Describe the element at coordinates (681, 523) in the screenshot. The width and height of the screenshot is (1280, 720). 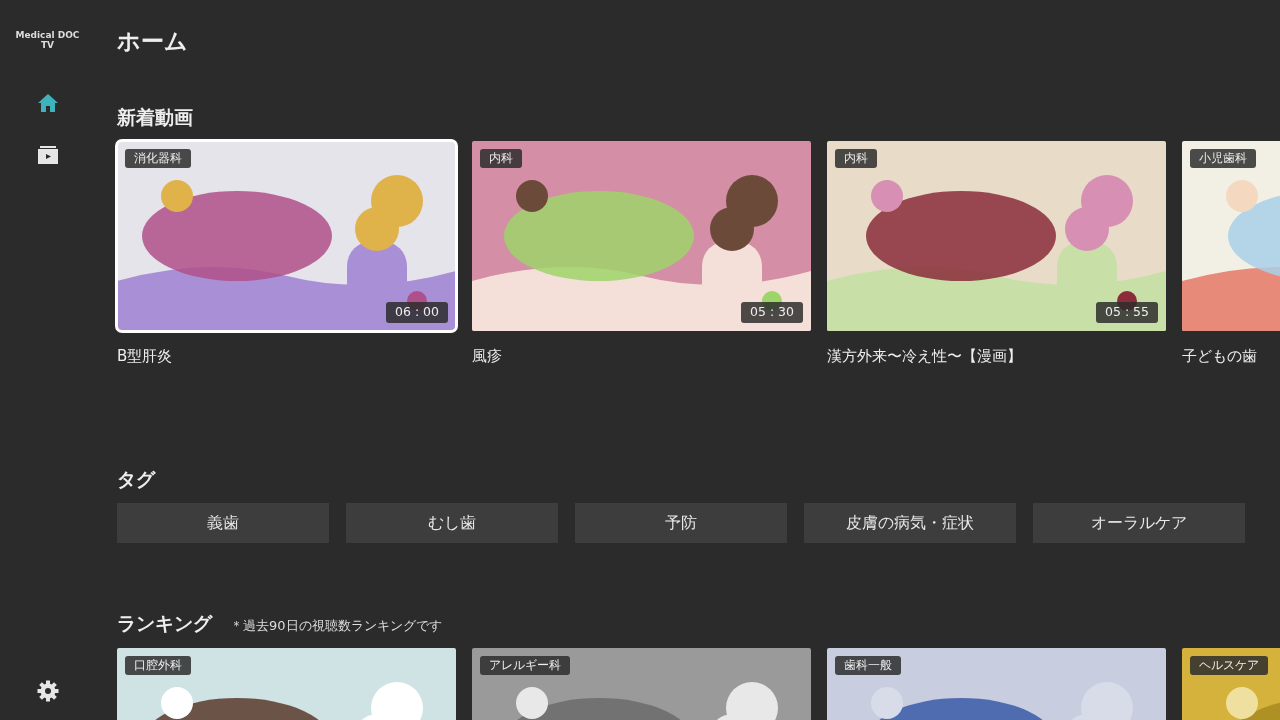
I see `tag-button: 予防` at that location.